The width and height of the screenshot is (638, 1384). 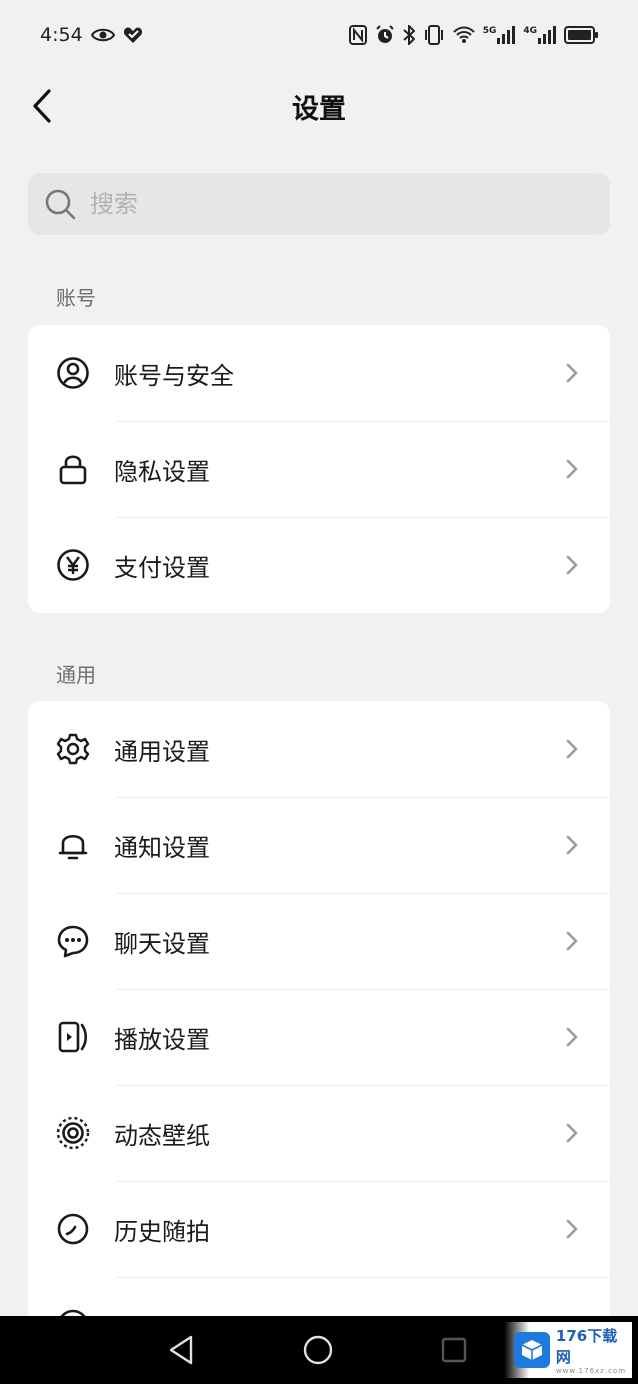 I want to click on watermark: 176下载网 www.176xz.com, so click(x=568, y=1350).